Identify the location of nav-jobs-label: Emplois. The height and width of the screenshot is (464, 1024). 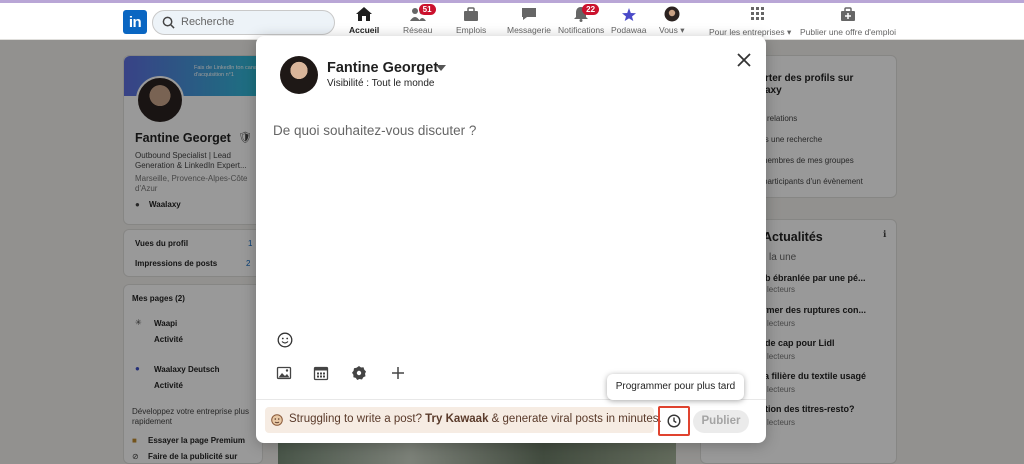
(471, 30).